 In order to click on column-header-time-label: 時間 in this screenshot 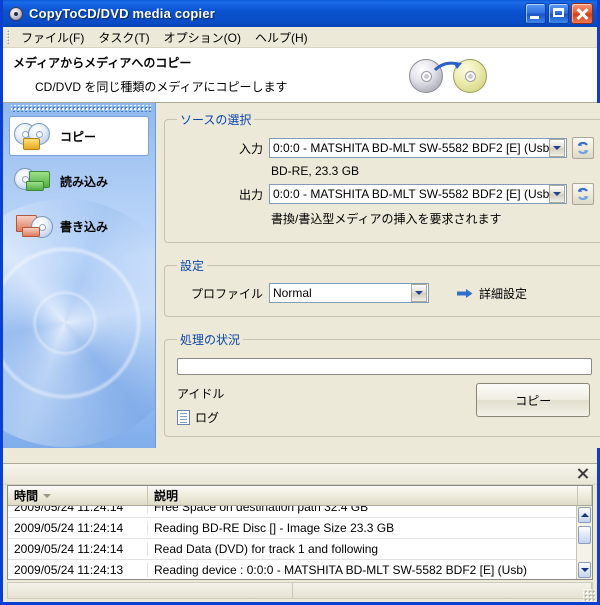, I will do `click(26, 496)`.